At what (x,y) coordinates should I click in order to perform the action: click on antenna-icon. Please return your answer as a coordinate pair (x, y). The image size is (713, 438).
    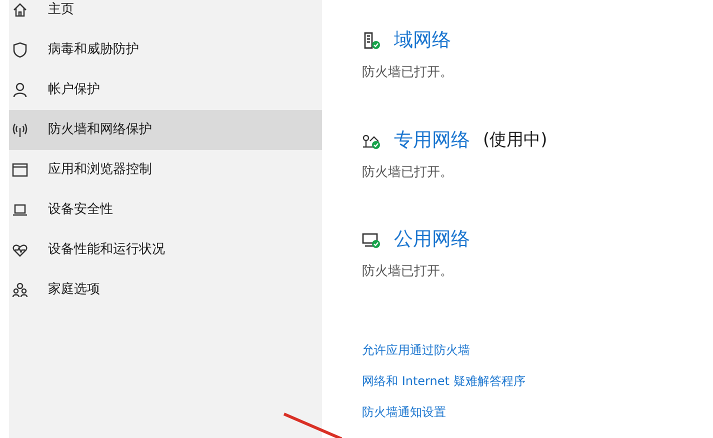
    Looking at the image, I should click on (20, 130).